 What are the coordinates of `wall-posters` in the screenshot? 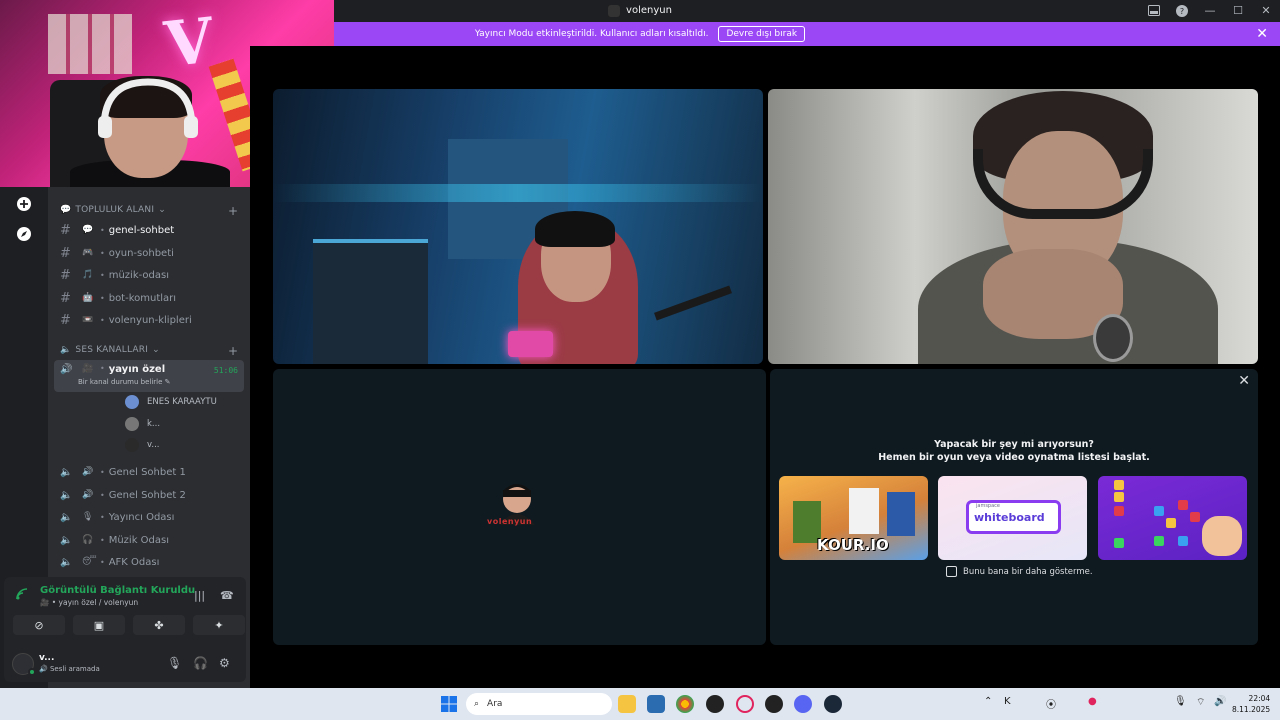 It's located at (90, 44).